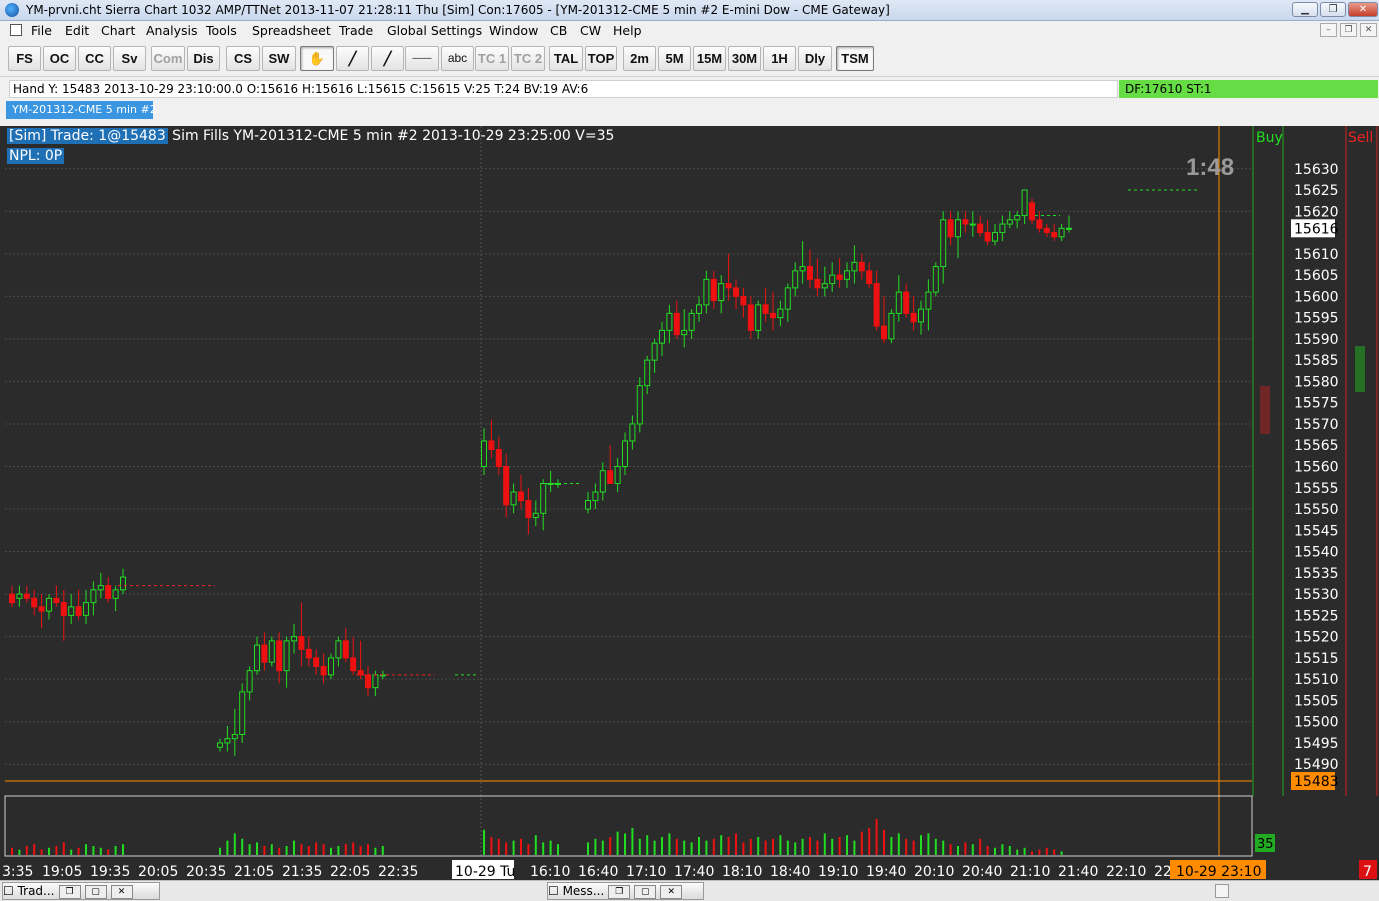 This screenshot has width=1379, height=901. Describe the element at coordinates (17, 872) in the screenshot. I see `time-tick-label: 3:35` at that location.